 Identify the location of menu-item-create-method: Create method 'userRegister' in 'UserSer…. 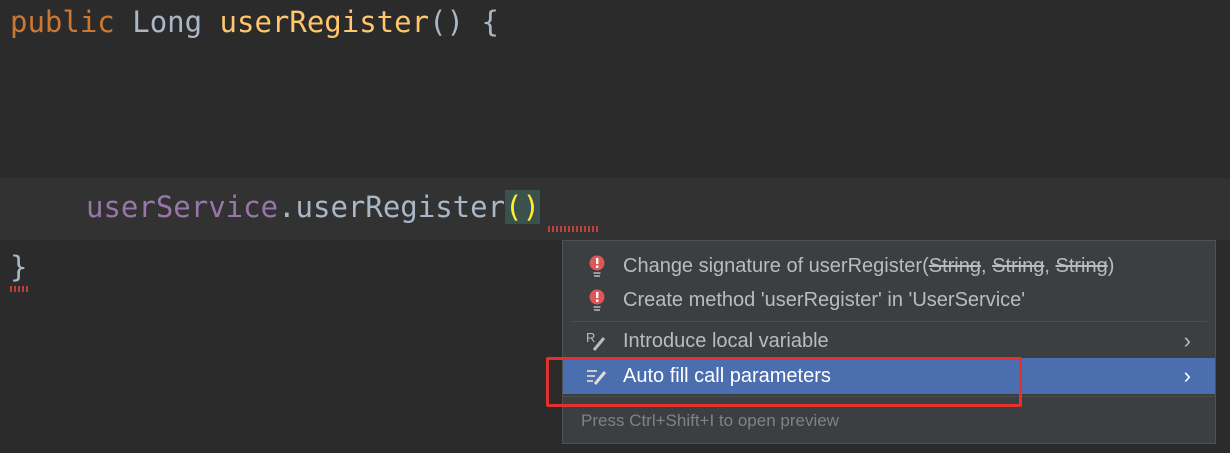
(889, 300).